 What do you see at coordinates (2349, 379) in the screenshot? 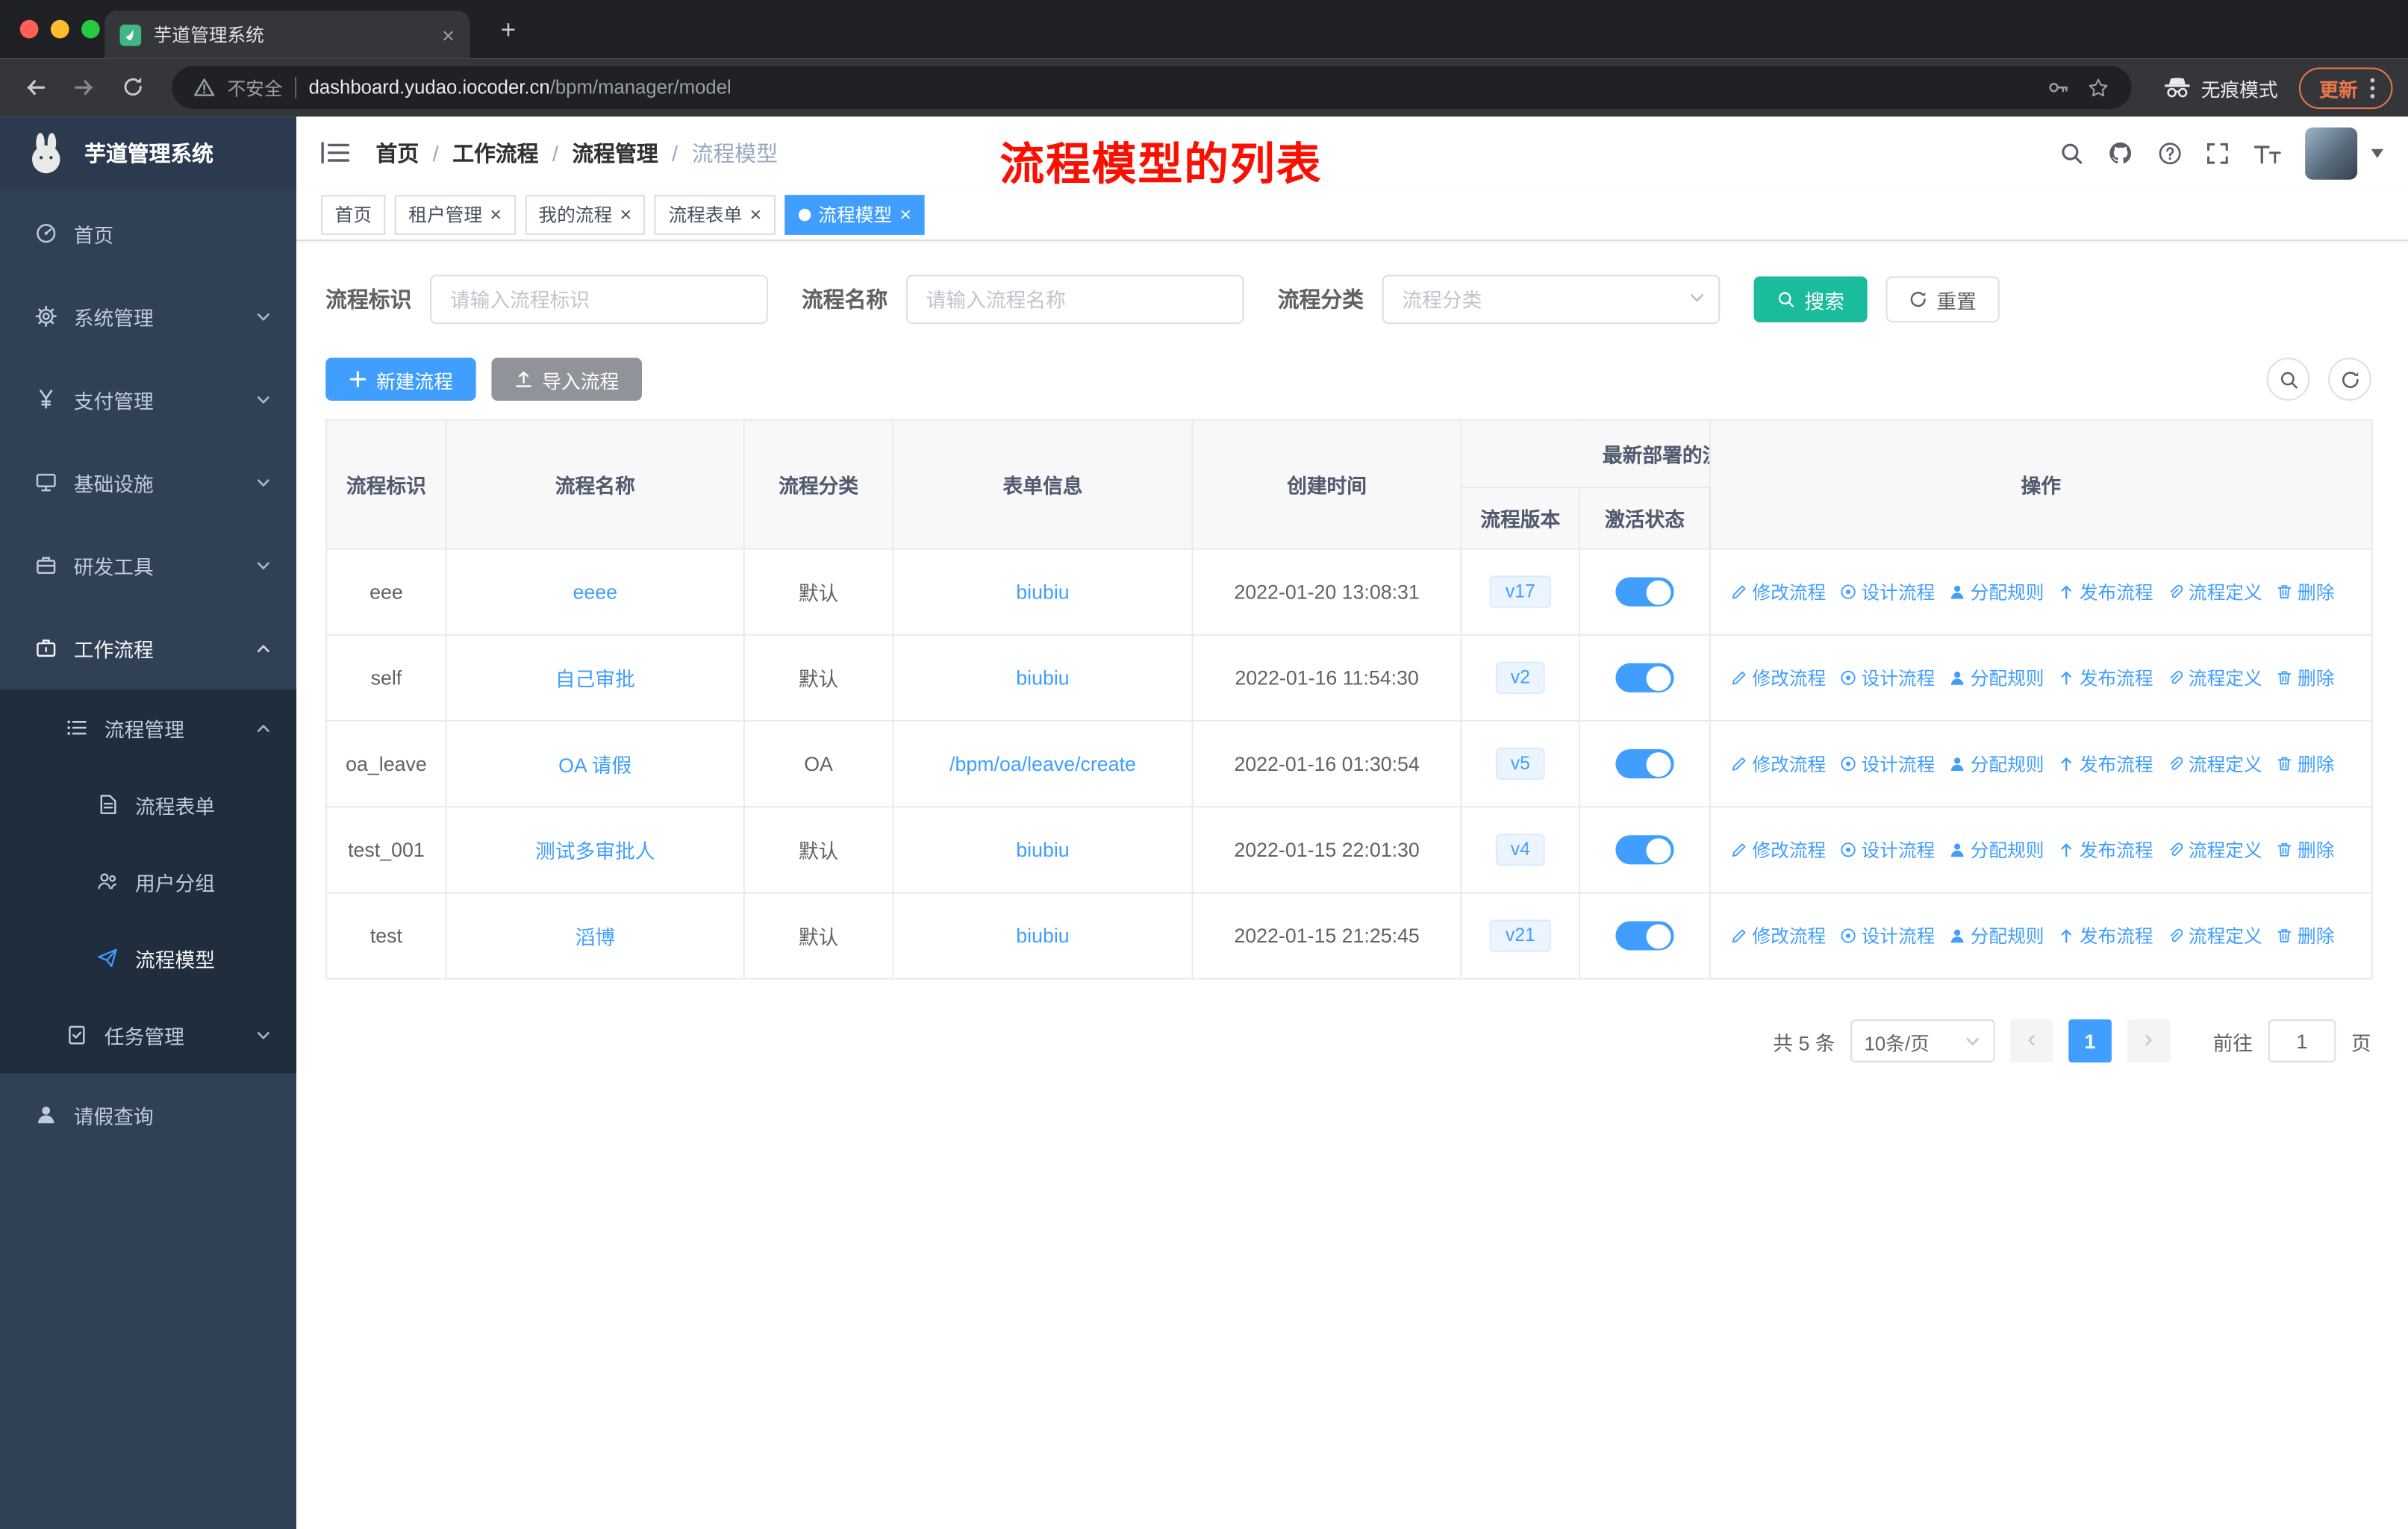
I see `refresh-table-button` at bounding box center [2349, 379].